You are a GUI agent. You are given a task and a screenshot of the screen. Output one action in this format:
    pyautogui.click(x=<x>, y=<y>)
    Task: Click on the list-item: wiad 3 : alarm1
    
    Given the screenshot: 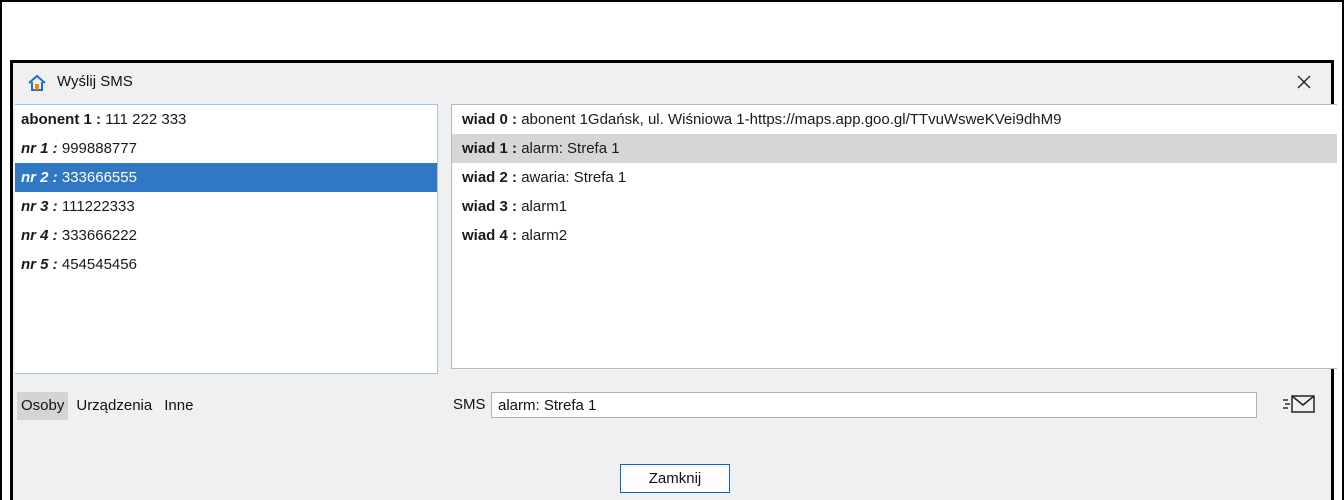 What is the action you would take?
    pyautogui.click(x=894, y=206)
    